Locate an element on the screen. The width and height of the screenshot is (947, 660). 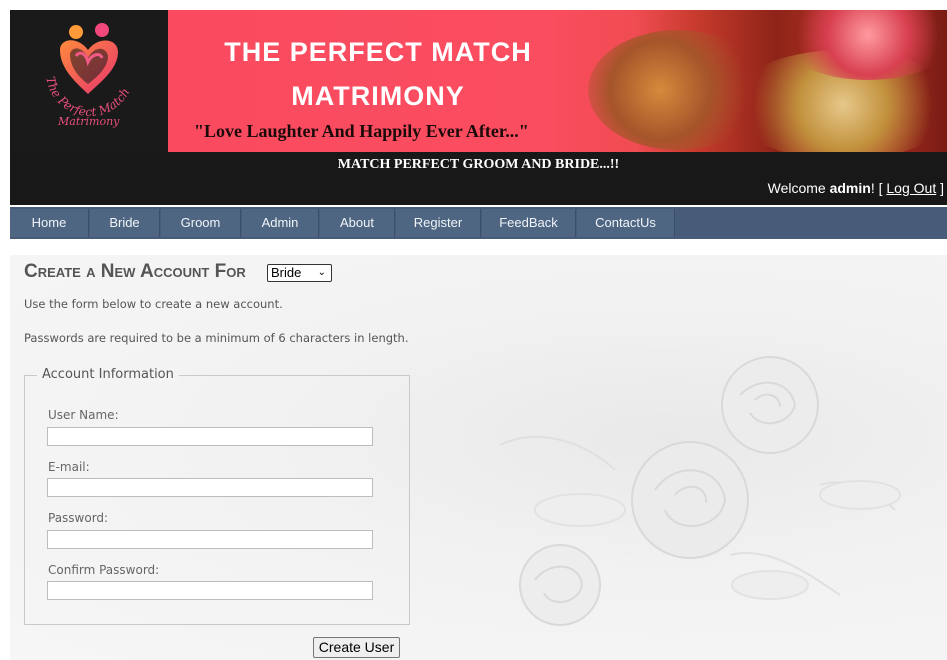
confirm-password-input is located at coordinates (210, 590).